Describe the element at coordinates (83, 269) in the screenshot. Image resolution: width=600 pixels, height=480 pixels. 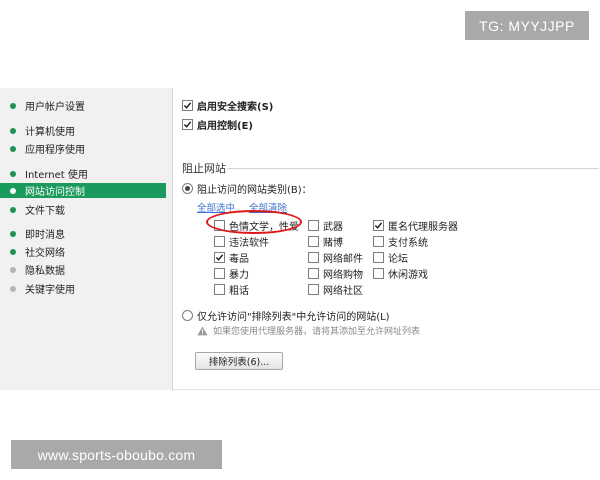
I see `sidebar-item-private-data: 隐私数据` at that location.